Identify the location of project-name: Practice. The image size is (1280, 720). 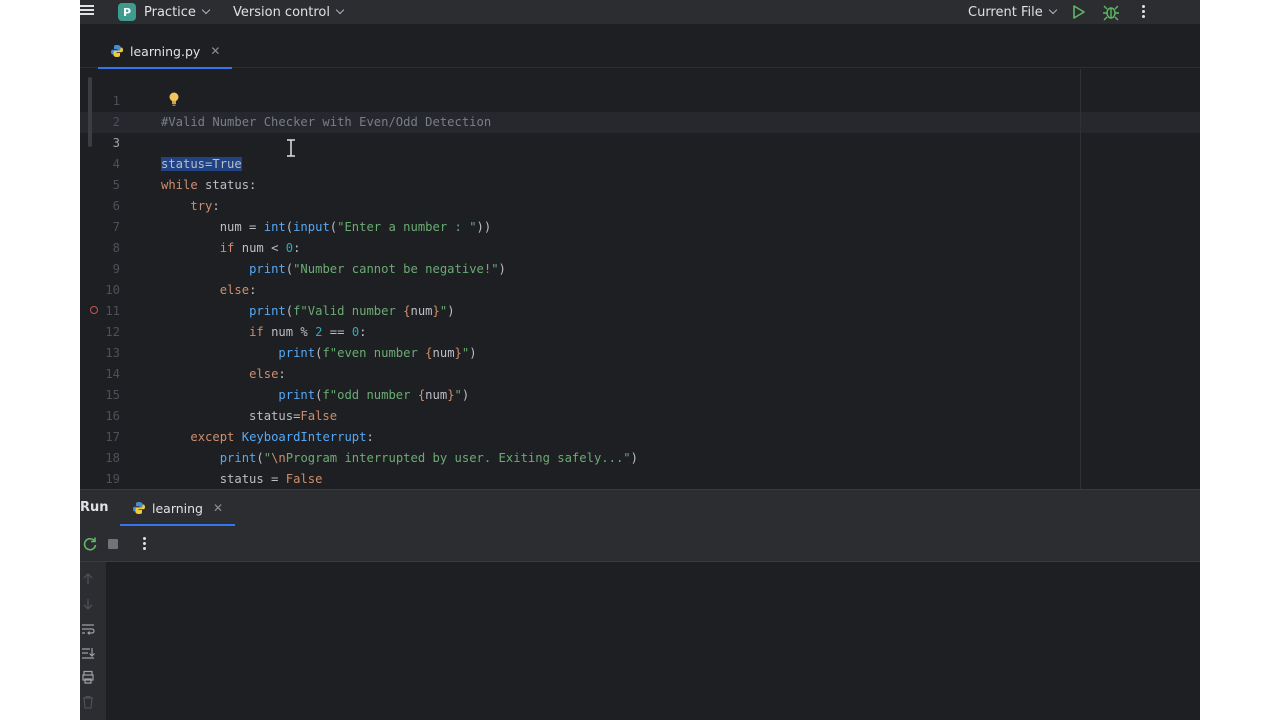
(170, 12).